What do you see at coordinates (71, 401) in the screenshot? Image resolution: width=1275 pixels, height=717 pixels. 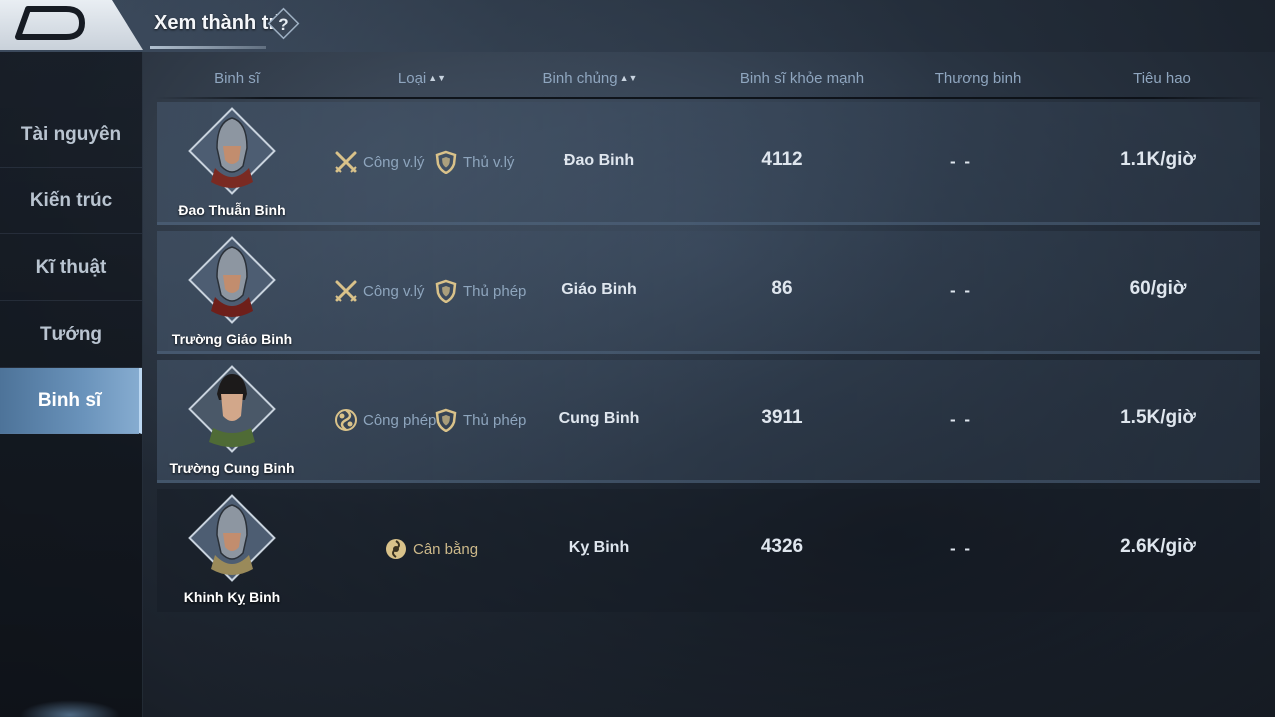 I see `sidebar-item-soldiers: Binh sĩ` at bounding box center [71, 401].